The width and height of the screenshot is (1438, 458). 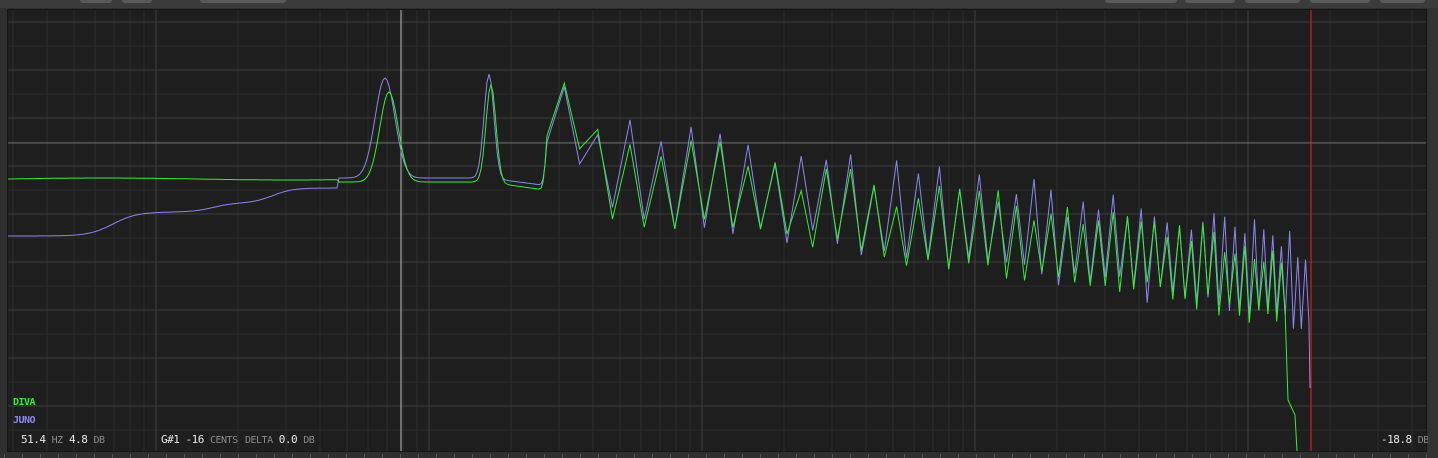 What do you see at coordinates (170, 439) in the screenshot?
I see `note-value: G#1` at bounding box center [170, 439].